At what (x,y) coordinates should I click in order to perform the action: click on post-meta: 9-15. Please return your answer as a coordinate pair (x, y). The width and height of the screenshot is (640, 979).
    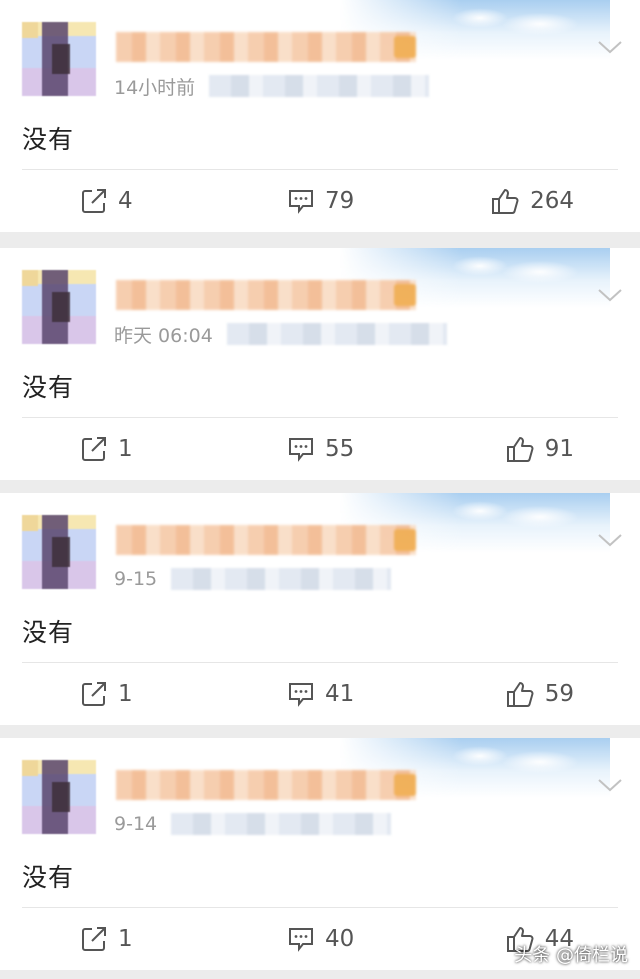
    Looking at the image, I should click on (253, 579).